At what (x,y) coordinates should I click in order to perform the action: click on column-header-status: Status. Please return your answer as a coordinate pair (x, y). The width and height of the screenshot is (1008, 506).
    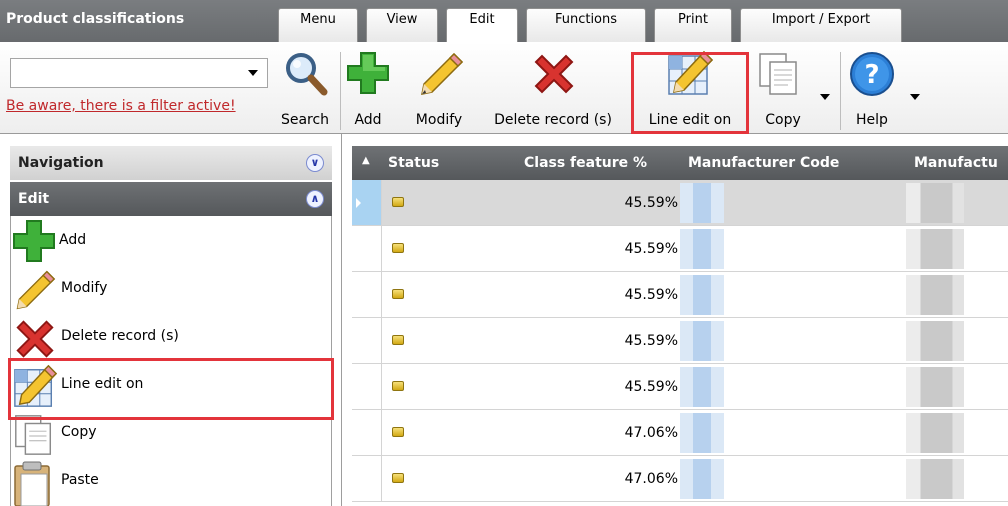
    Looking at the image, I should click on (413, 163).